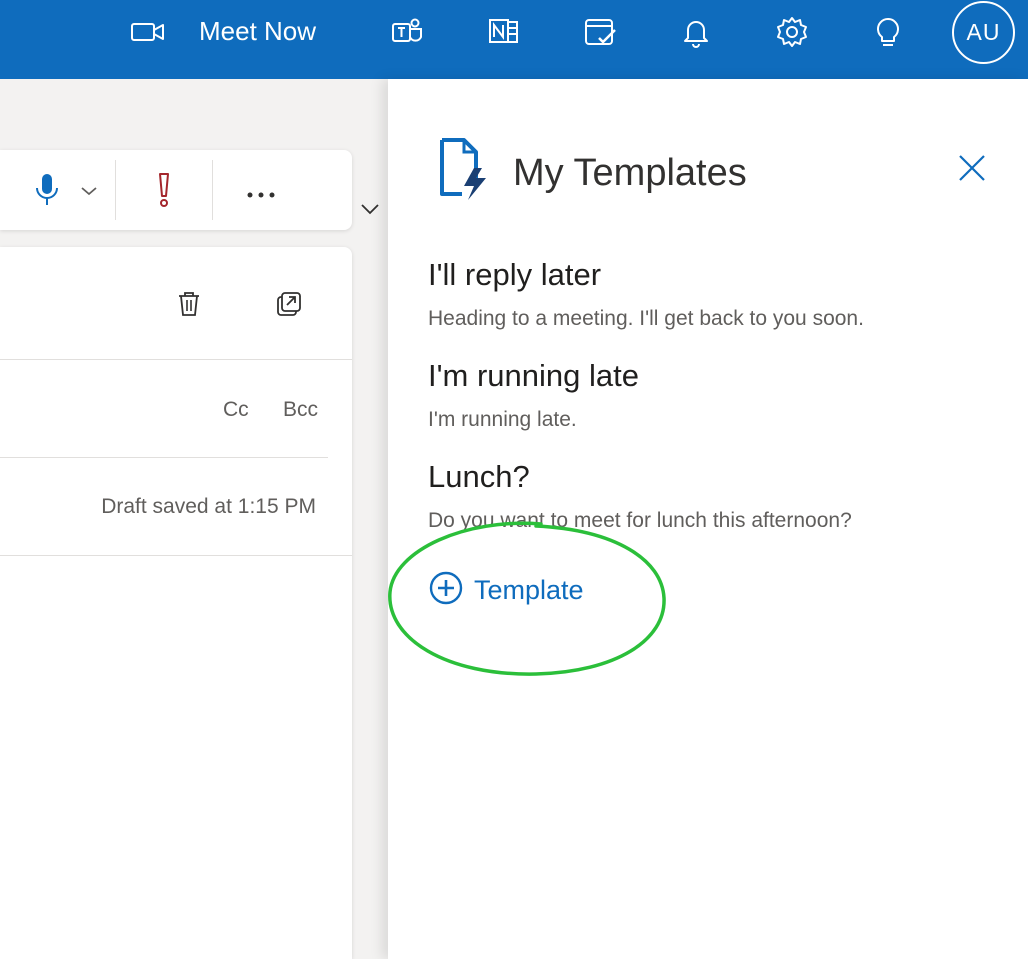 This screenshot has height=959, width=1028. Describe the element at coordinates (888, 32) in the screenshot. I see `lightbulb-icon` at that location.